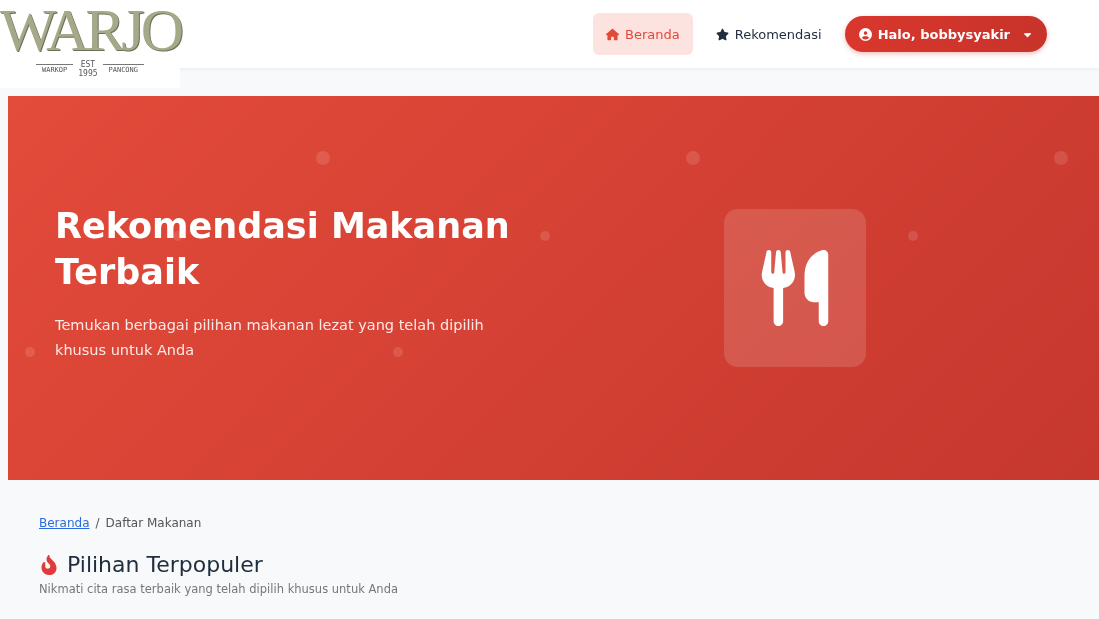 The image size is (1099, 619). I want to click on star-icon, so click(722, 34).